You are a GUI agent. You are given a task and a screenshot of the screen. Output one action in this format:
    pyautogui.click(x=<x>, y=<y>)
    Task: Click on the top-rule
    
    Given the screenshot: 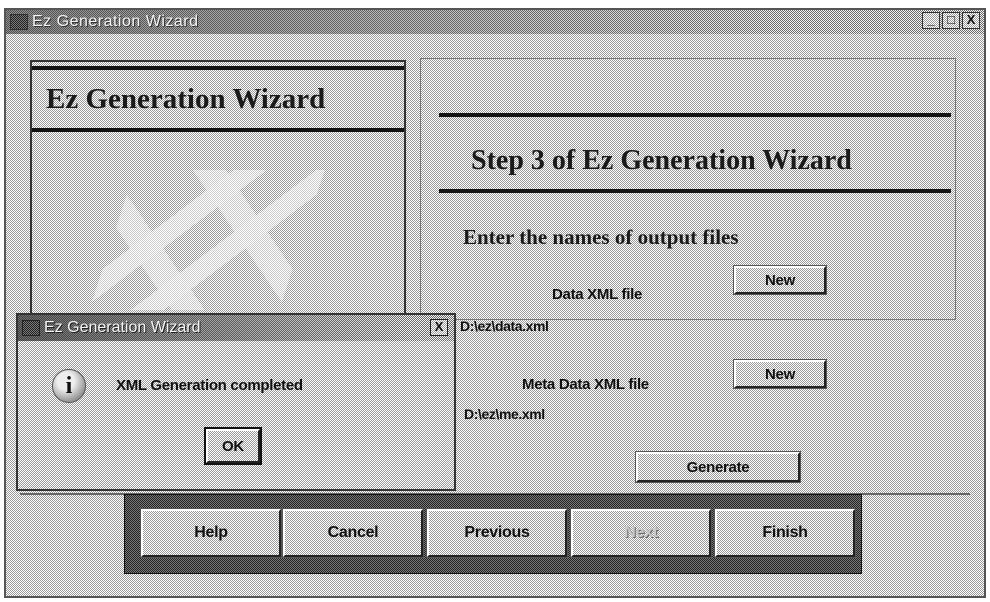 What is the action you would take?
    pyautogui.click(x=695, y=115)
    